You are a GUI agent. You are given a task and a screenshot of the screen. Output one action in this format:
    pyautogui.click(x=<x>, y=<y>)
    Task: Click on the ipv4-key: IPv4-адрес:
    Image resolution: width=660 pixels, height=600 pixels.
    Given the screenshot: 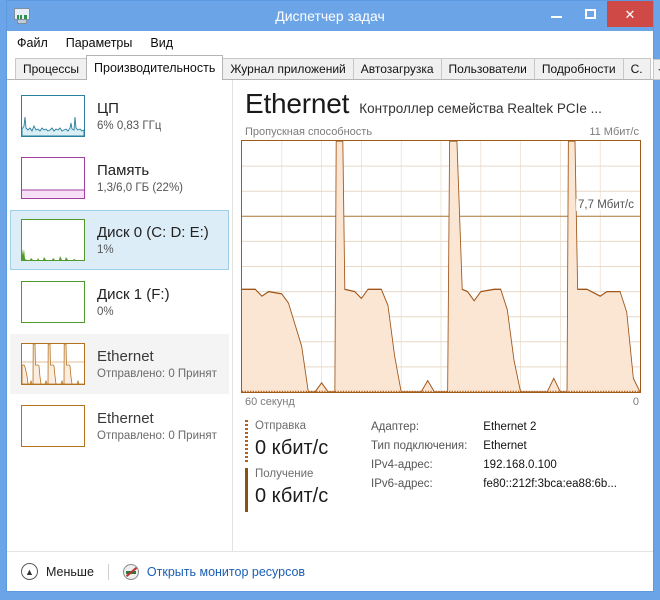 What is the action you would take?
    pyautogui.click(x=402, y=465)
    